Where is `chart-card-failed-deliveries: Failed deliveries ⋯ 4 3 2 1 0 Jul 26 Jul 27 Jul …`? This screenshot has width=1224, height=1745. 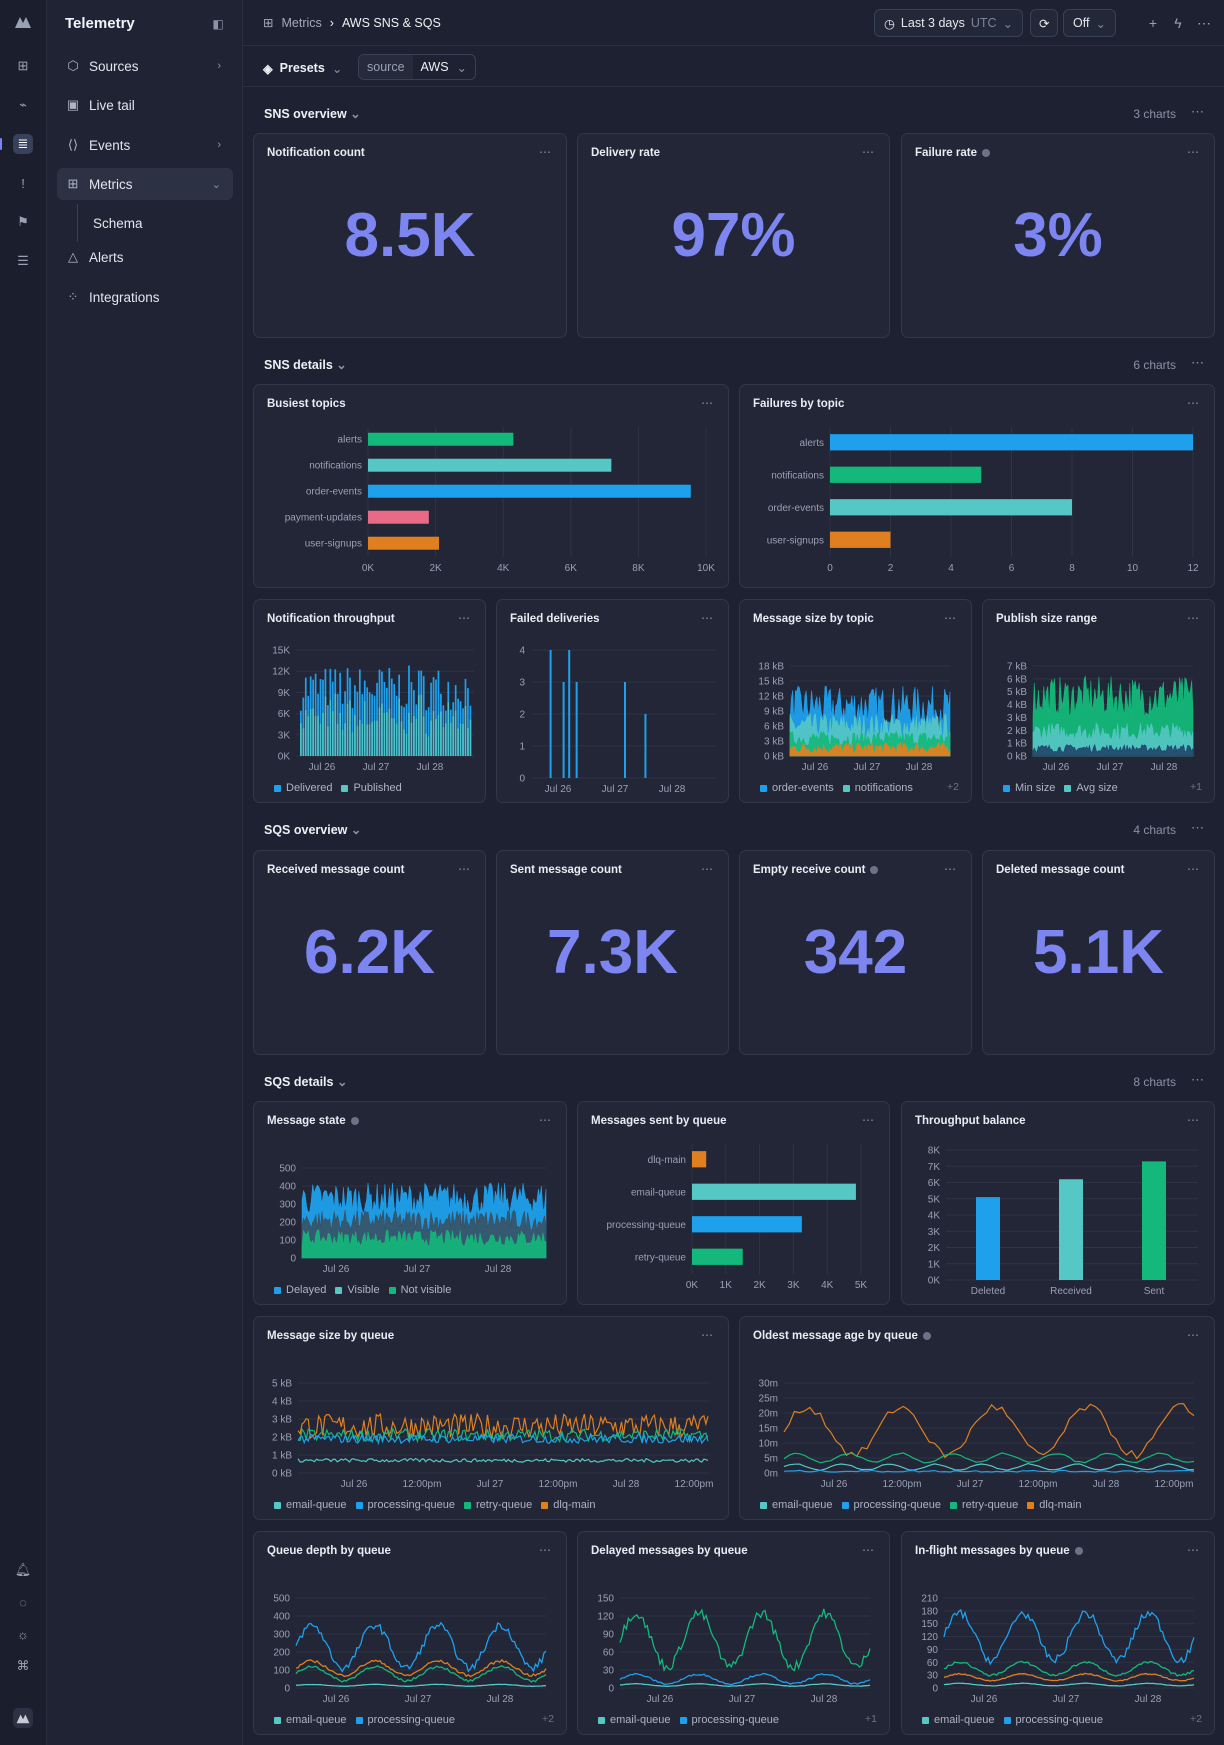
chart-card-failed-deliveries: Failed deliveries ⋯ 4 3 2 1 0 Jul 26 Jul 27 Jul … is located at coordinates (612, 701).